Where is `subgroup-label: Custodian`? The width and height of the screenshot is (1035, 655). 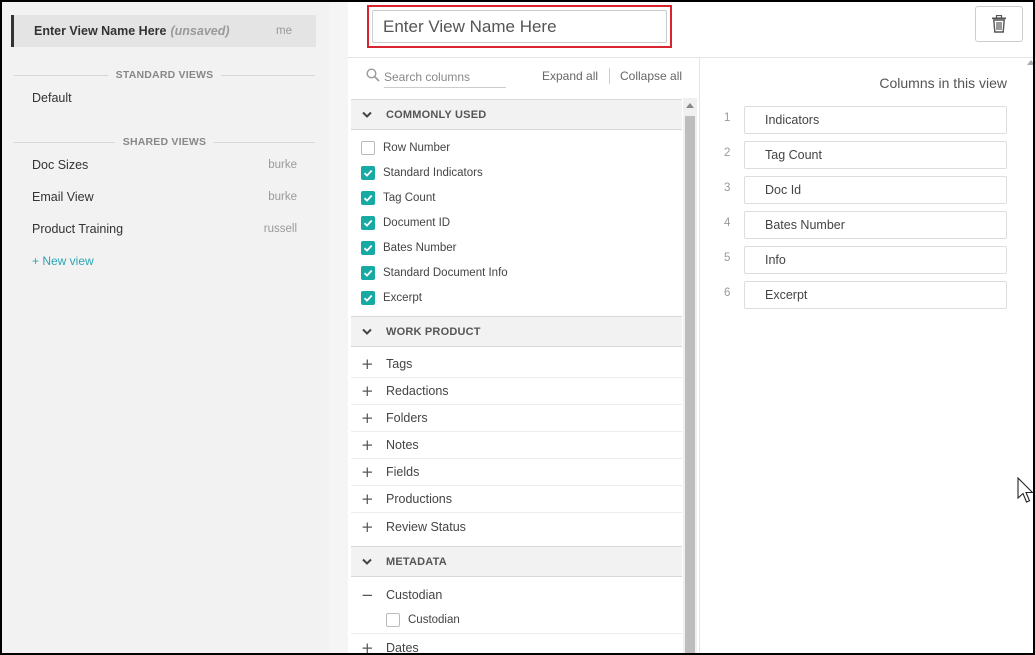 subgroup-label: Custodian is located at coordinates (414, 594).